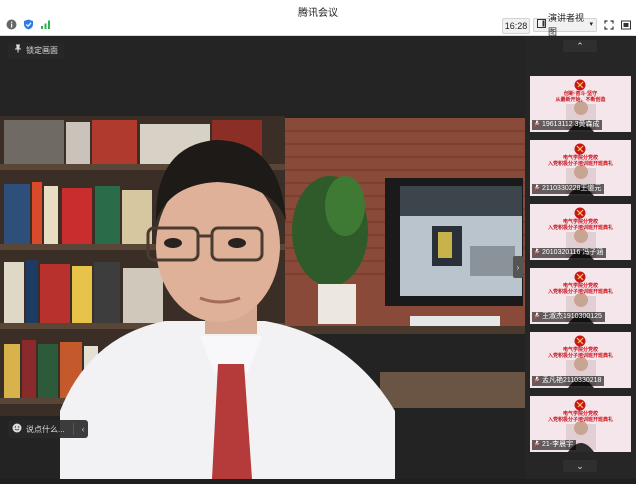 The height and width of the screenshot is (484, 636). What do you see at coordinates (580, 424) in the screenshot?
I see `participant-tile: 电气学院分党校 入党积极分子培训班开班典礼 21-李晨宇` at bounding box center [580, 424].